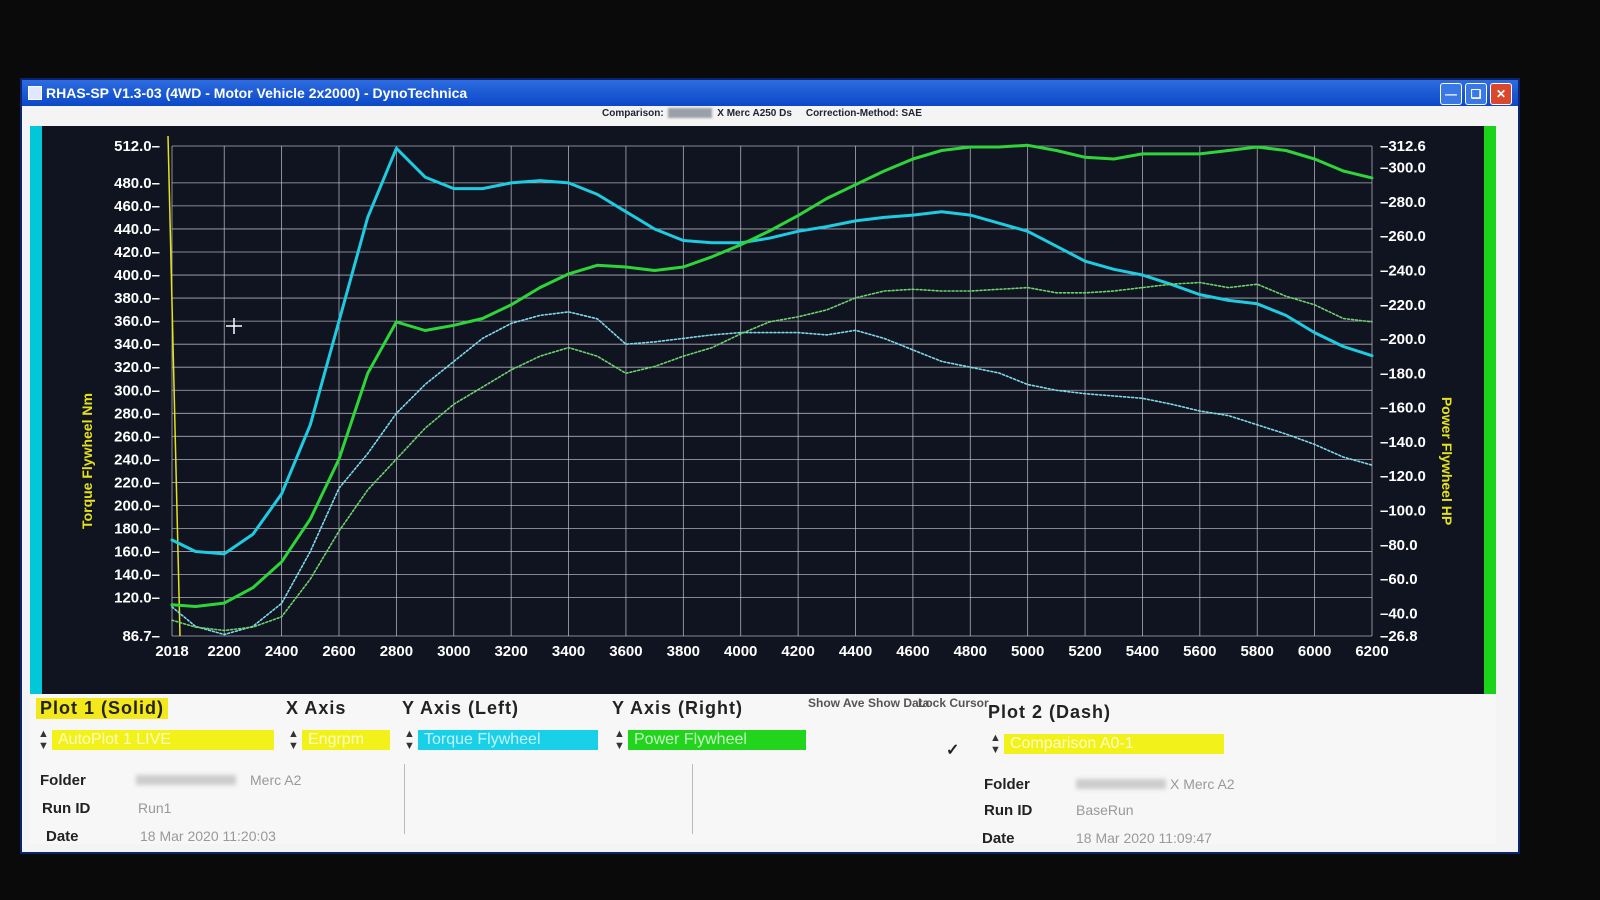  What do you see at coordinates (62, 836) in the screenshot?
I see `plot1-date-label: Date` at bounding box center [62, 836].